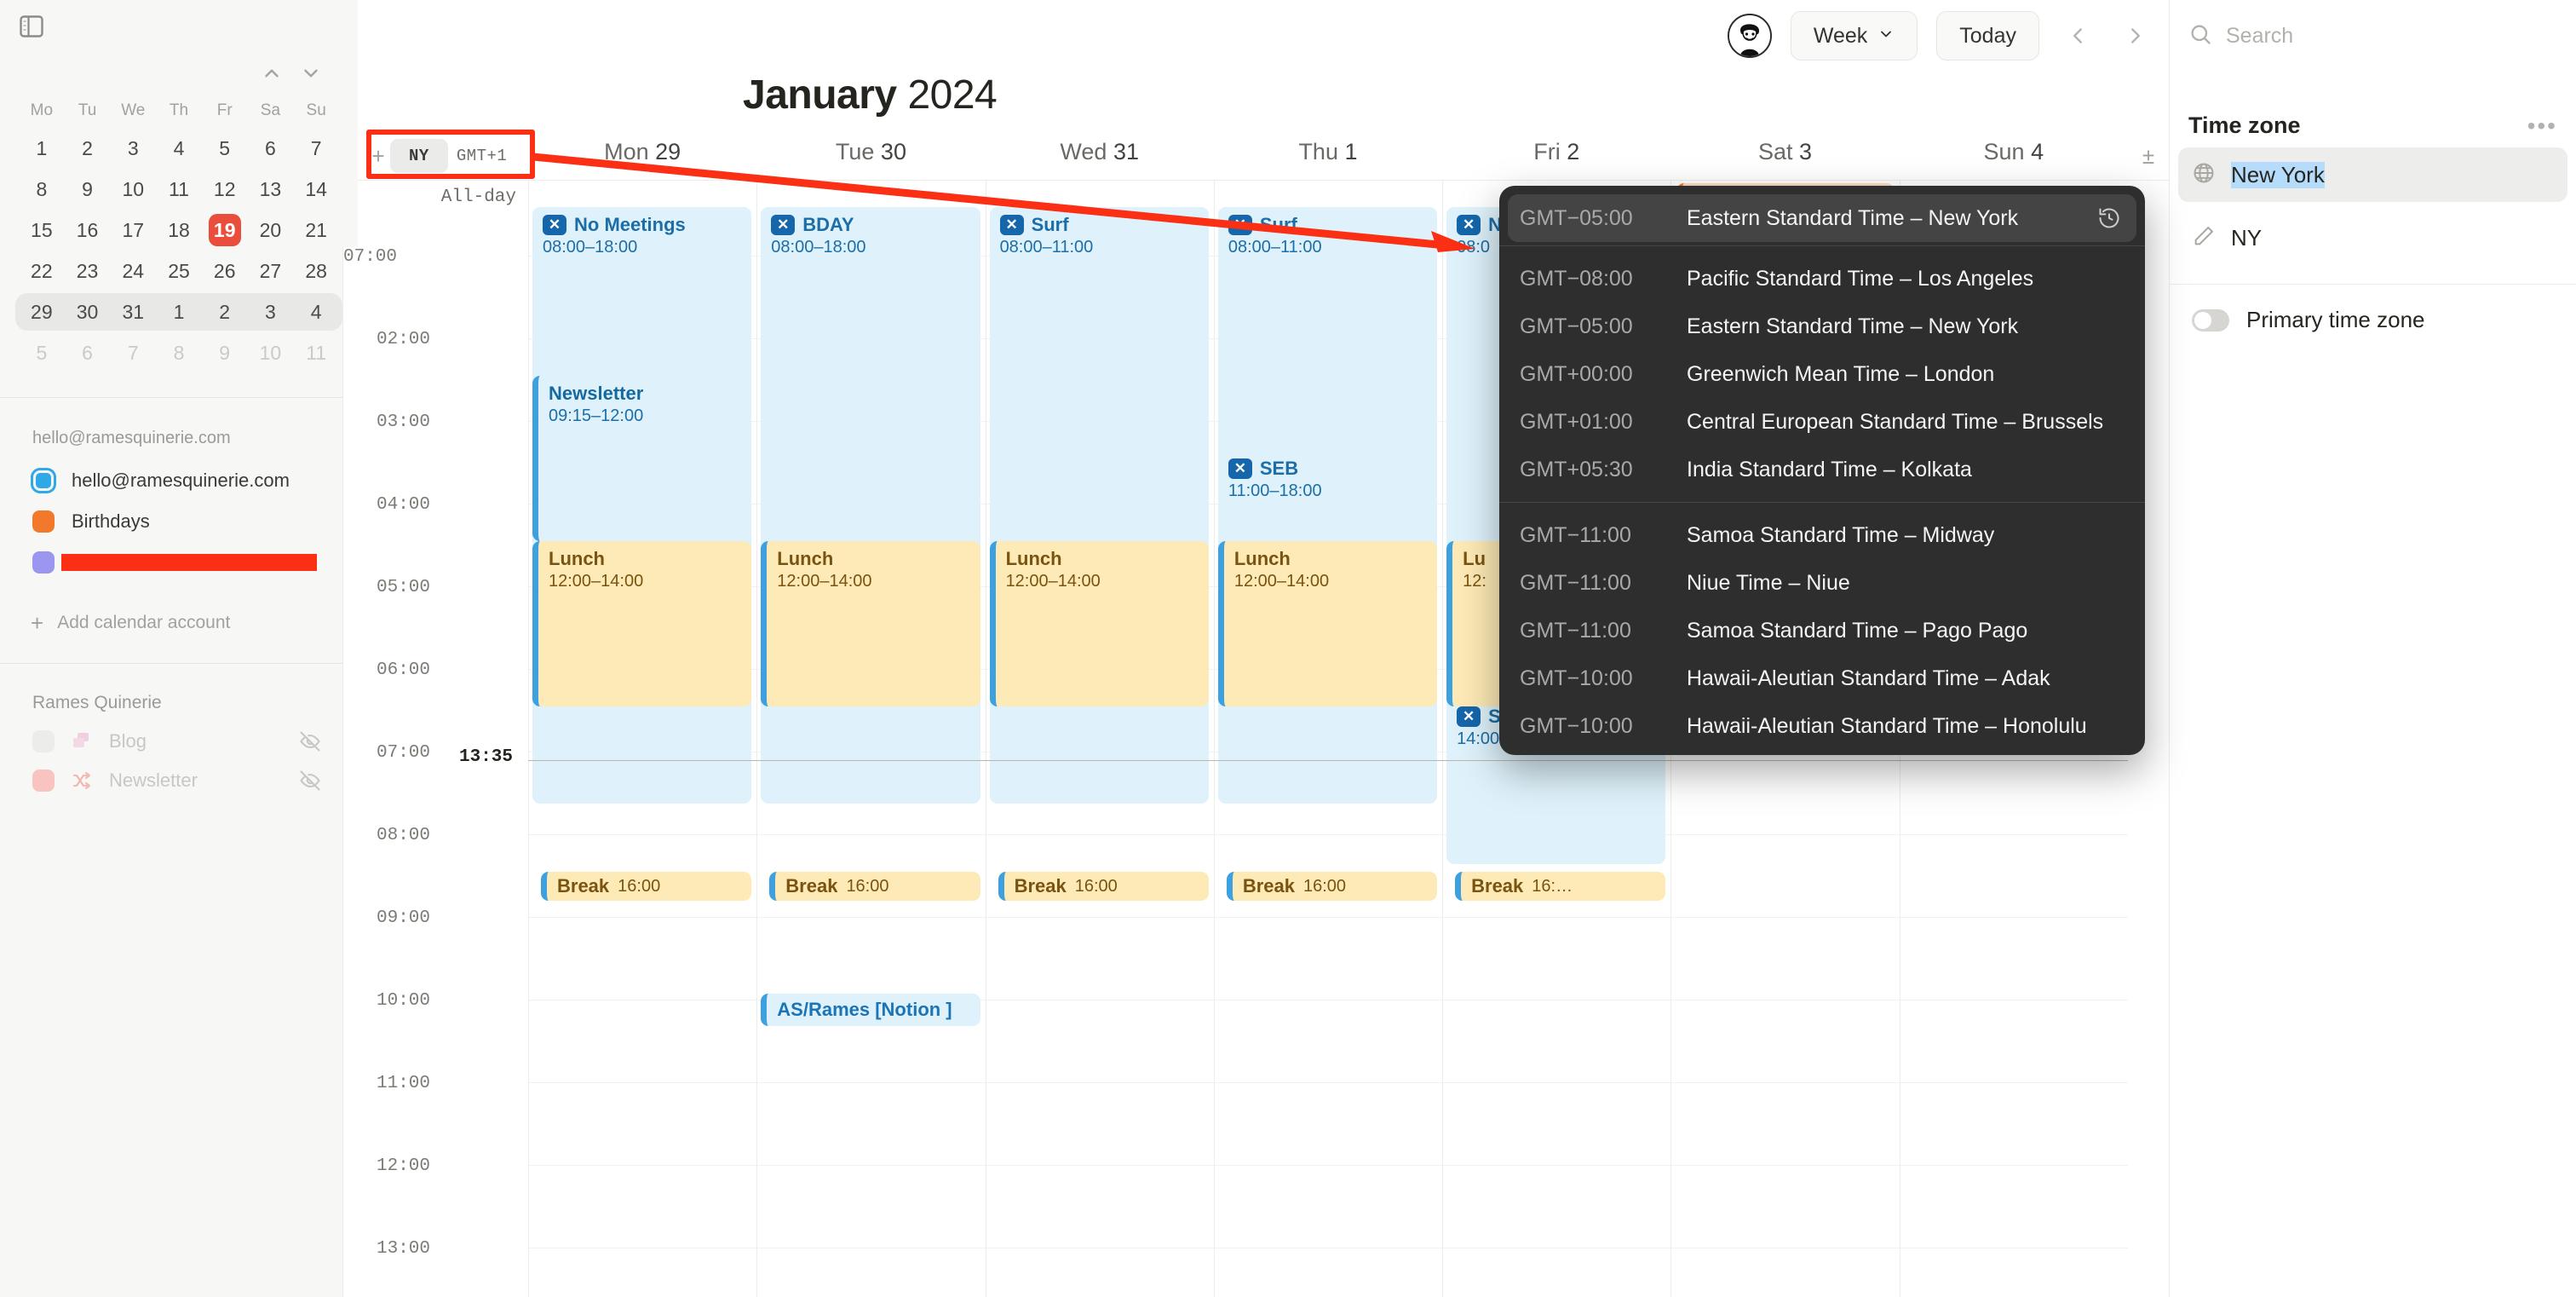  Describe the element at coordinates (1822, 583) in the screenshot. I see `timezone-option: GMT−11:00 Niue Time – Niue` at that location.